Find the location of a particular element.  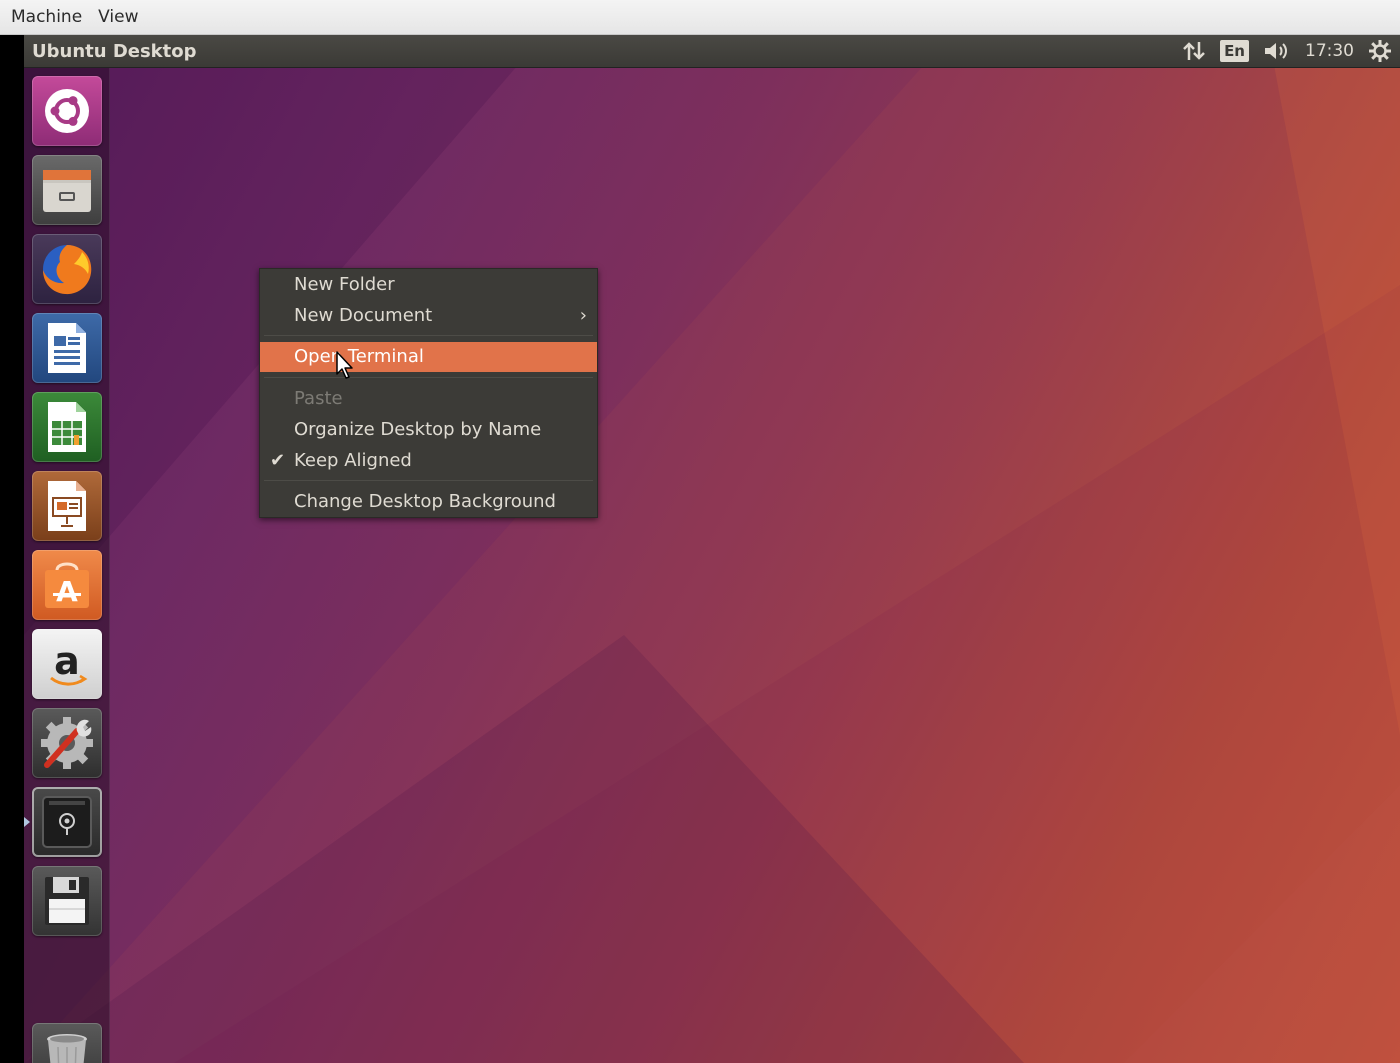

svg-text: A is located at coordinates (67, 591).